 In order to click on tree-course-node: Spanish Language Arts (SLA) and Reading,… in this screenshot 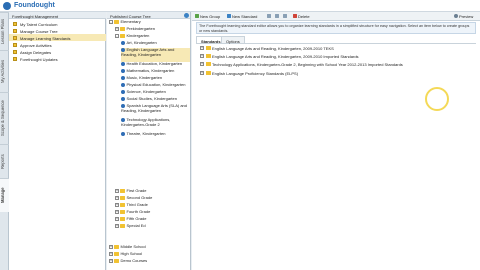, I will do `click(155, 110)`.